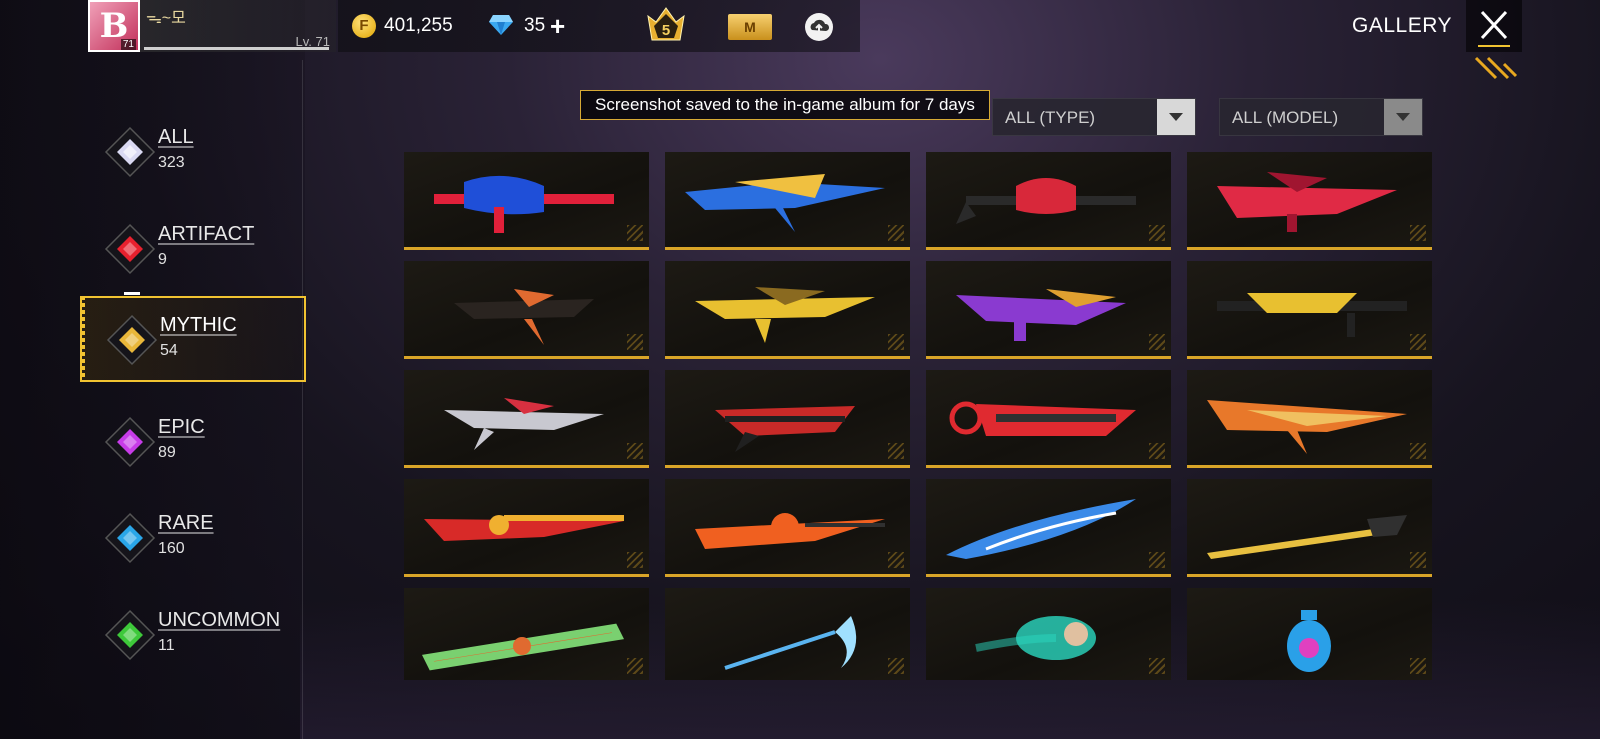 The image size is (1600, 739). What do you see at coordinates (524, 317) in the screenshot?
I see `dark-orange-spiked-rifle-icon` at bounding box center [524, 317].